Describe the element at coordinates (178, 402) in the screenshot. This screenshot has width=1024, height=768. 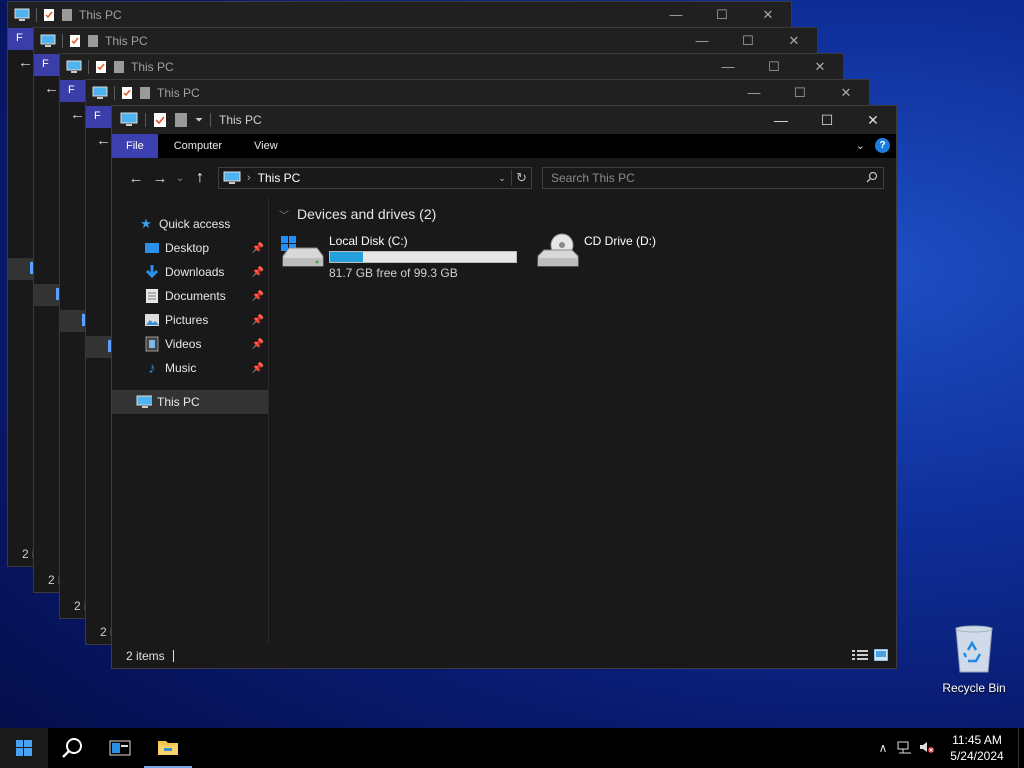
I see `sidebar-item-label: This PC` at that location.